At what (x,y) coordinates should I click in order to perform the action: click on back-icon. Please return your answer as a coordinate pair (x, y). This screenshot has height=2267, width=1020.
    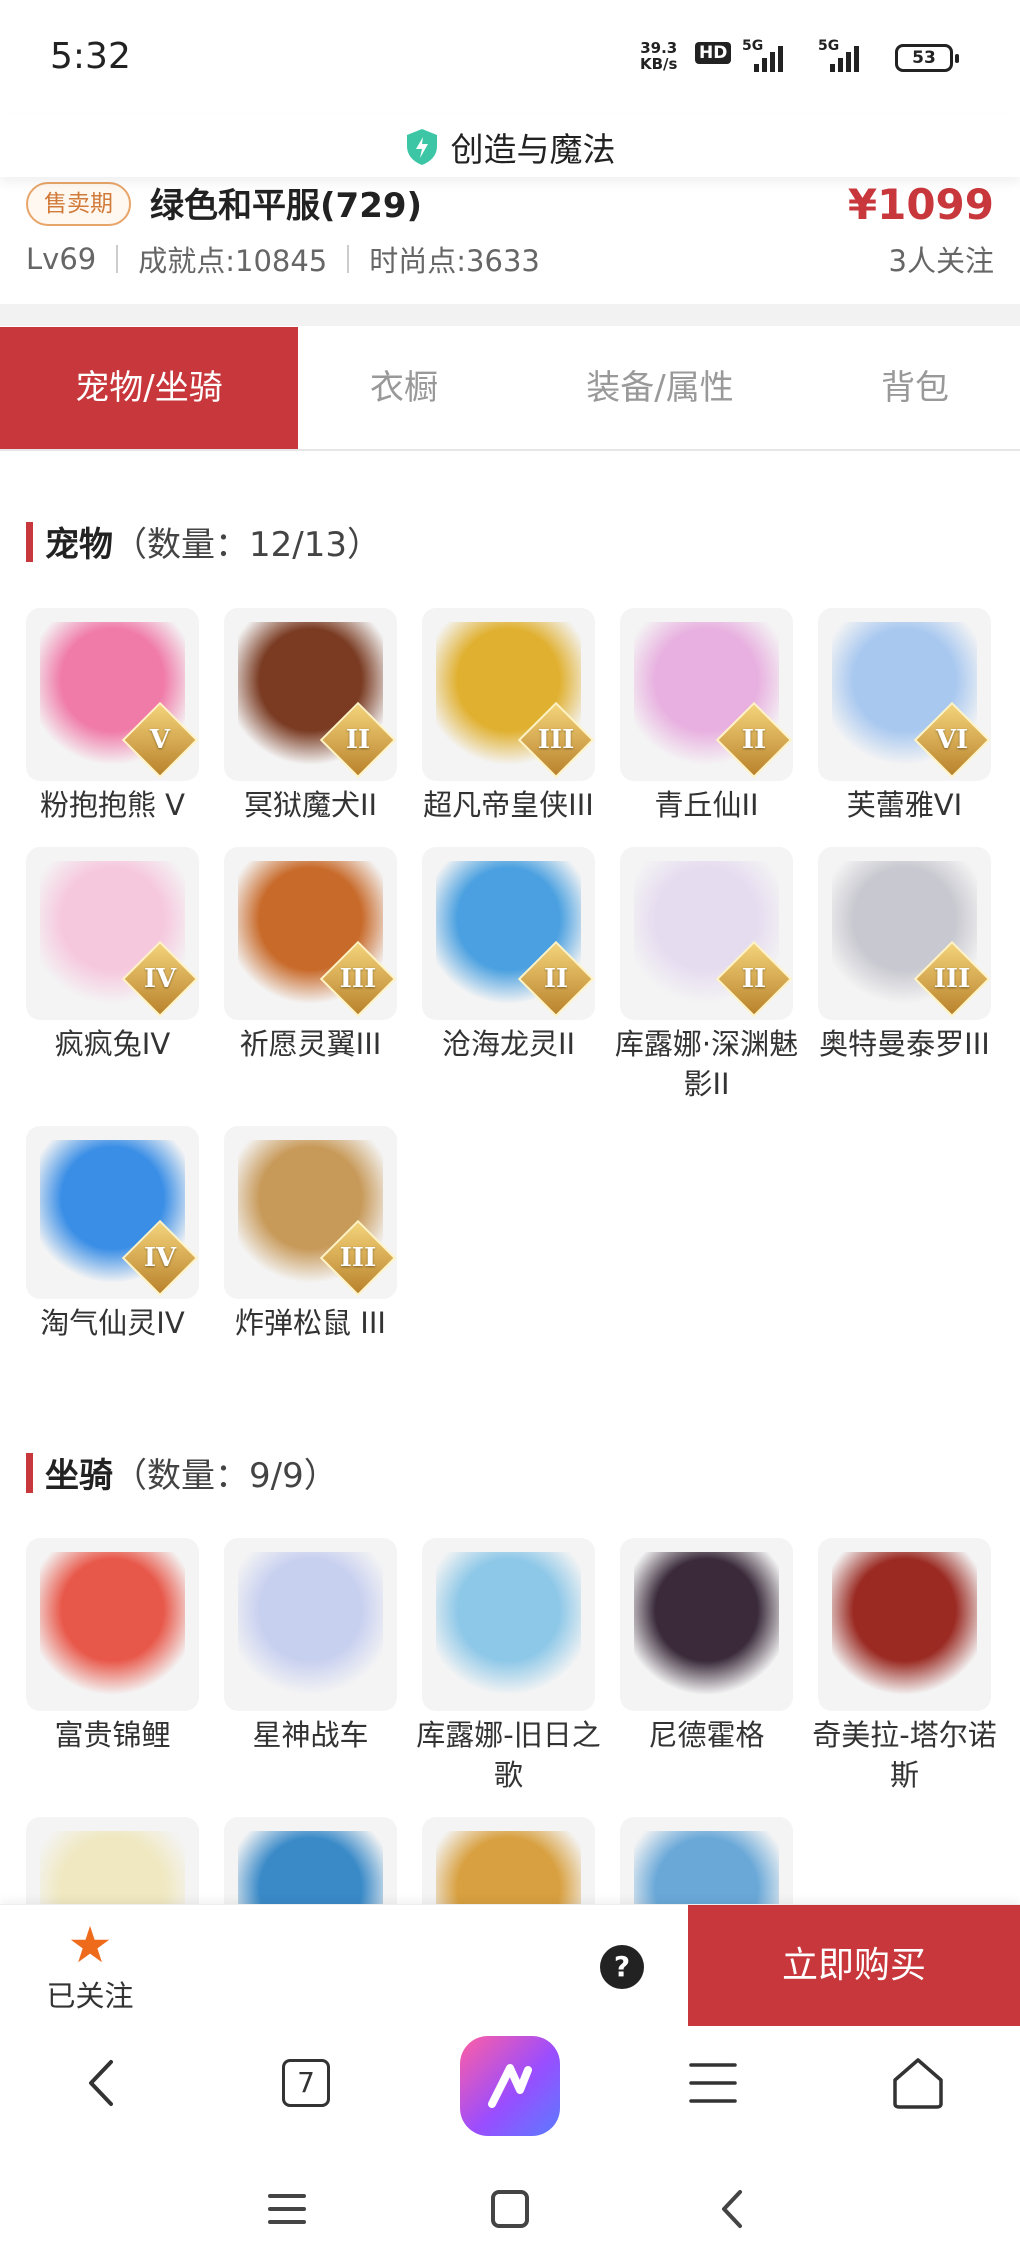
    Looking at the image, I should click on (100, 2083).